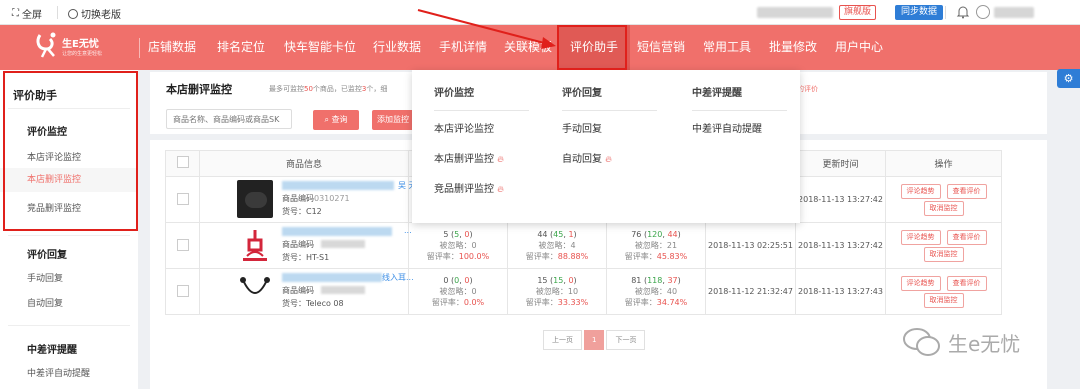 The image size is (1080, 389). Describe the element at coordinates (840, 291) in the screenshot. I see `updated-time: 2018-11-13 13:27:43` at that location.